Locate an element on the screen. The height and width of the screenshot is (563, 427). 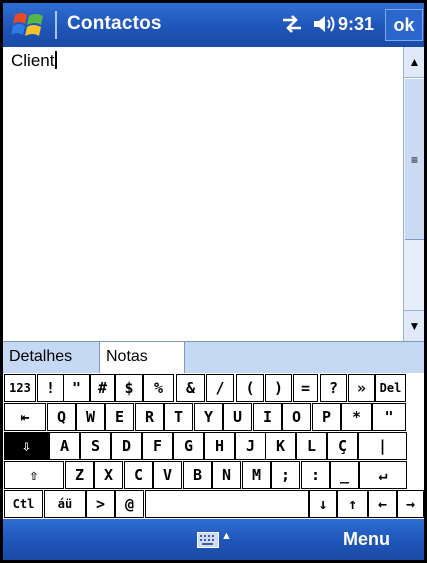
key-R: R is located at coordinates (149, 417).